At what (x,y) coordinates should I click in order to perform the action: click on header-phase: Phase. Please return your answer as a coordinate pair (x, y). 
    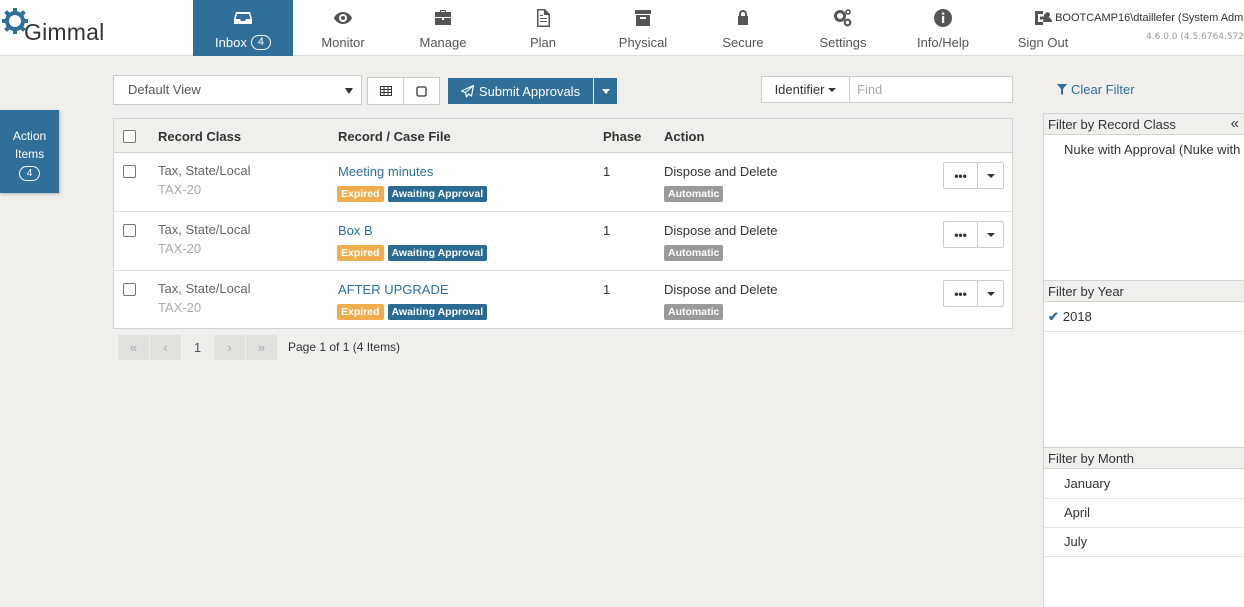
    Looking at the image, I should click on (622, 136).